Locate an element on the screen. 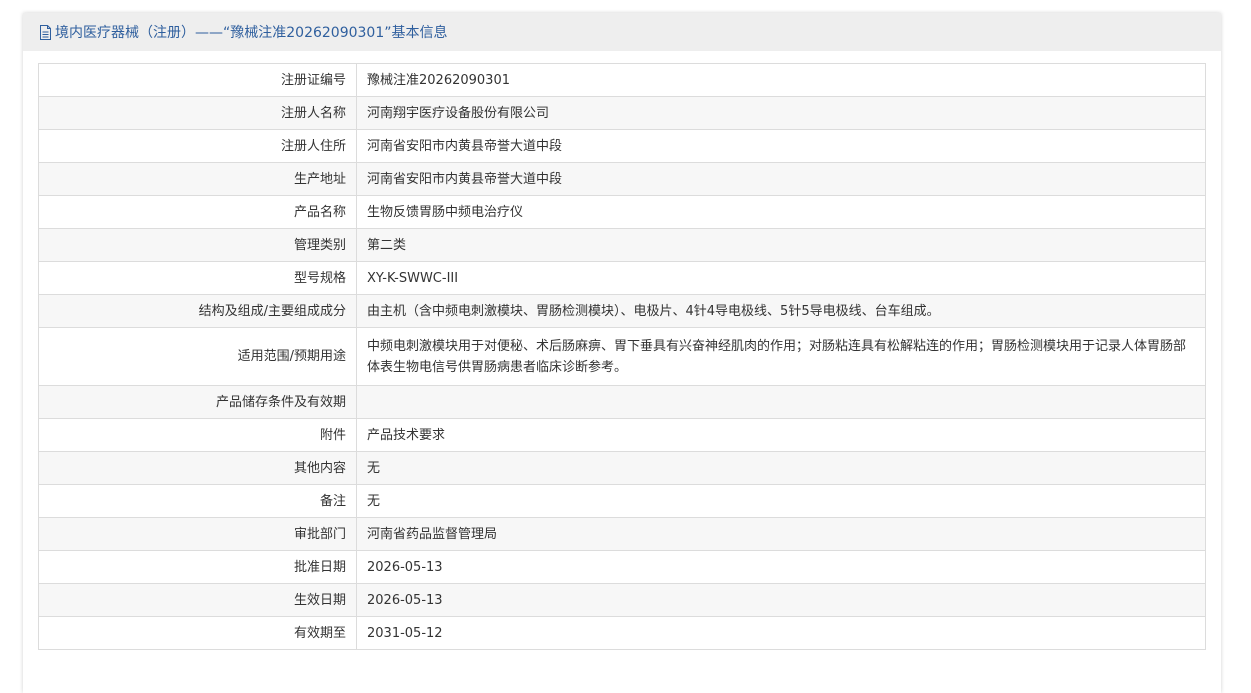  table-row: 注册证编号 豫械注准20262090301 is located at coordinates (622, 80).